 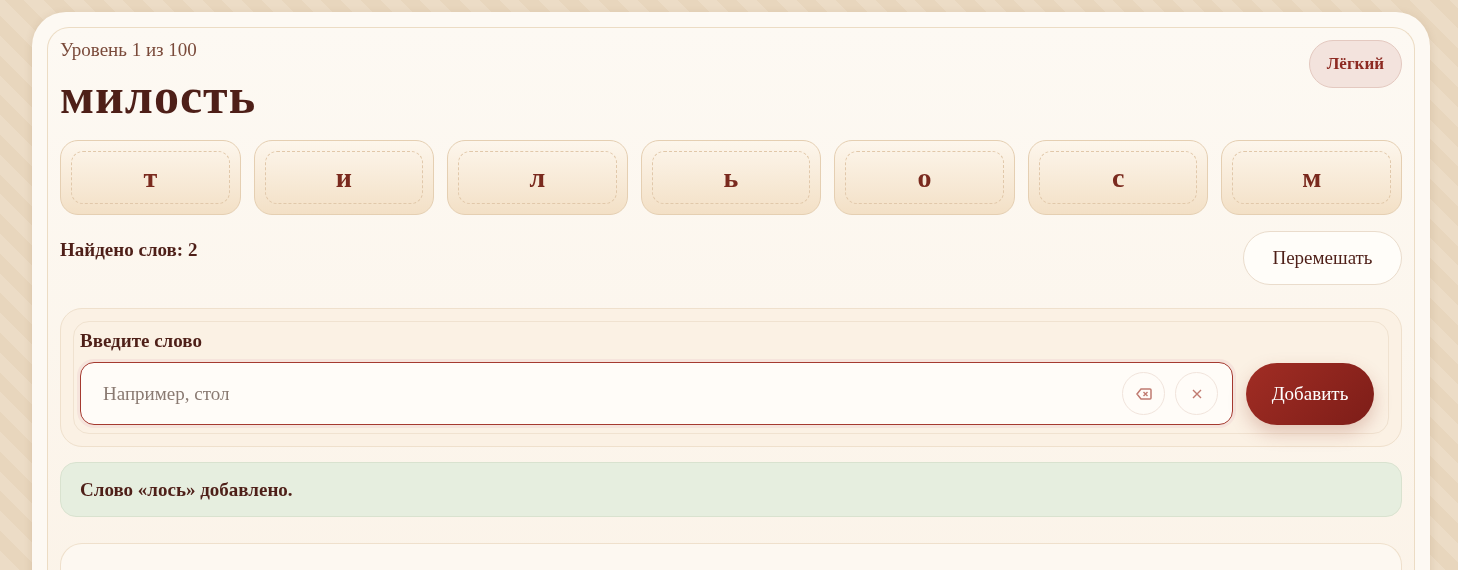 I want to click on target-word: милость, so click(x=159, y=96).